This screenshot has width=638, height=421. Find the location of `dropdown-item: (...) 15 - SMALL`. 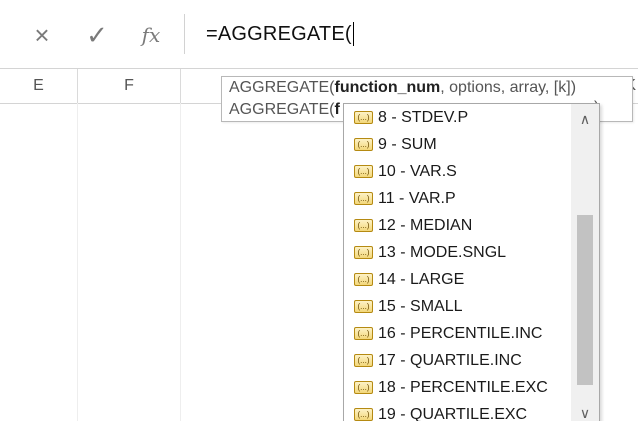

dropdown-item: (...) 15 - SMALL is located at coordinates (457, 306).